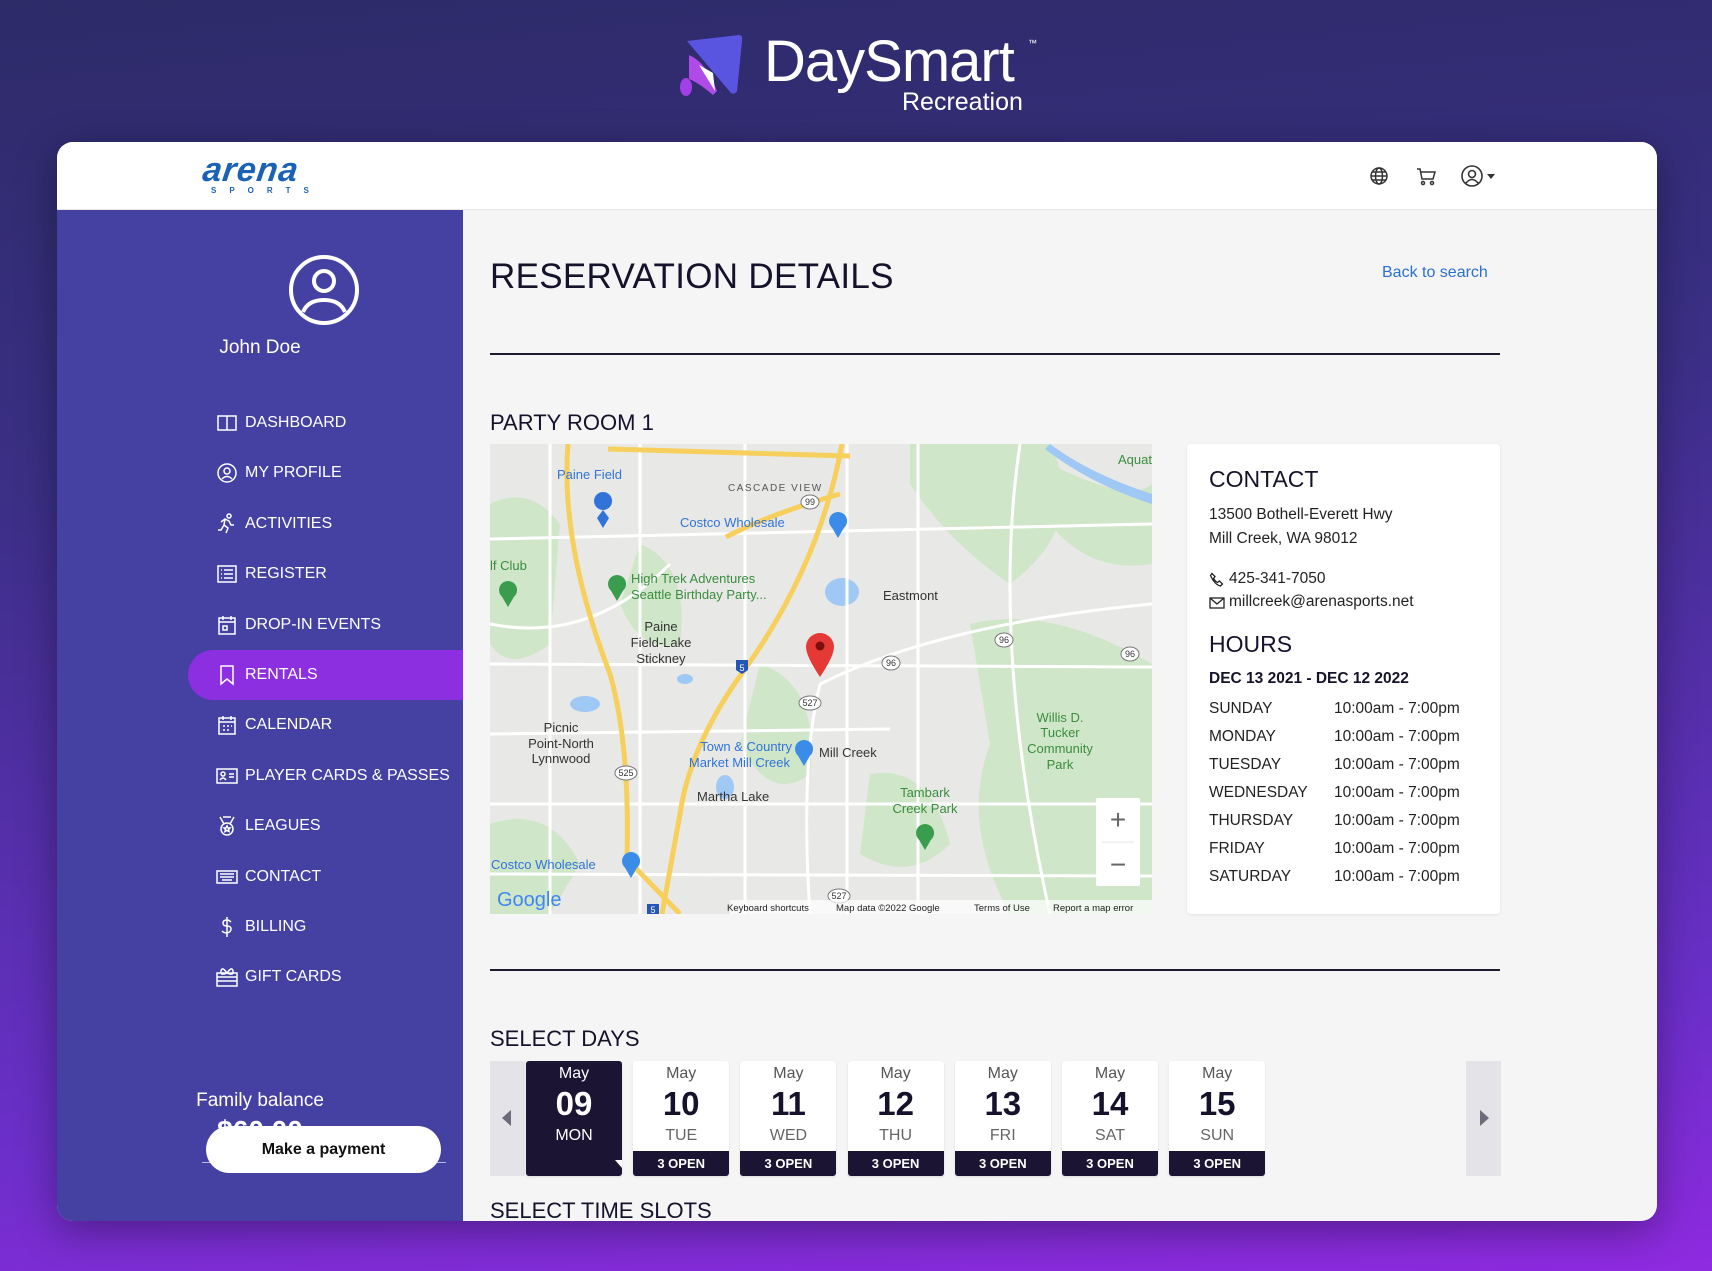 The width and height of the screenshot is (1712, 1271). I want to click on prev-days-button, so click(507, 1118).